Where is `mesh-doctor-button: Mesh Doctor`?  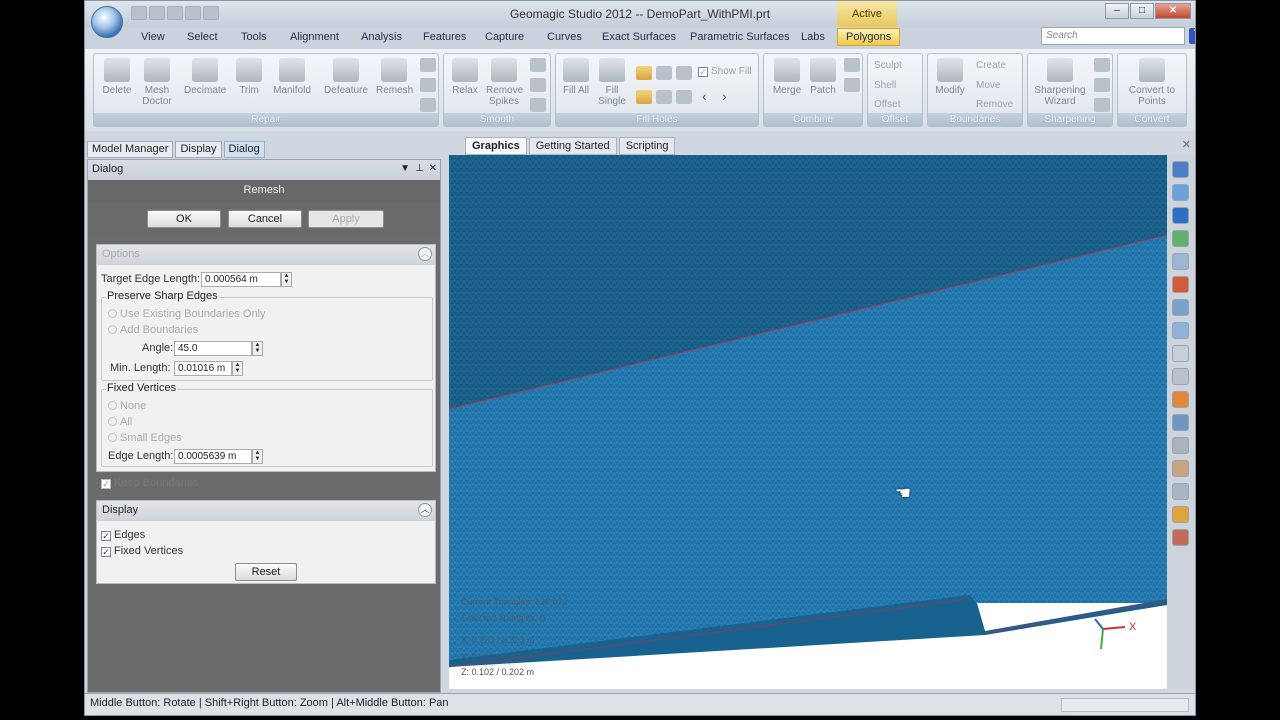 mesh-doctor-button: Mesh Doctor is located at coordinates (157, 82).